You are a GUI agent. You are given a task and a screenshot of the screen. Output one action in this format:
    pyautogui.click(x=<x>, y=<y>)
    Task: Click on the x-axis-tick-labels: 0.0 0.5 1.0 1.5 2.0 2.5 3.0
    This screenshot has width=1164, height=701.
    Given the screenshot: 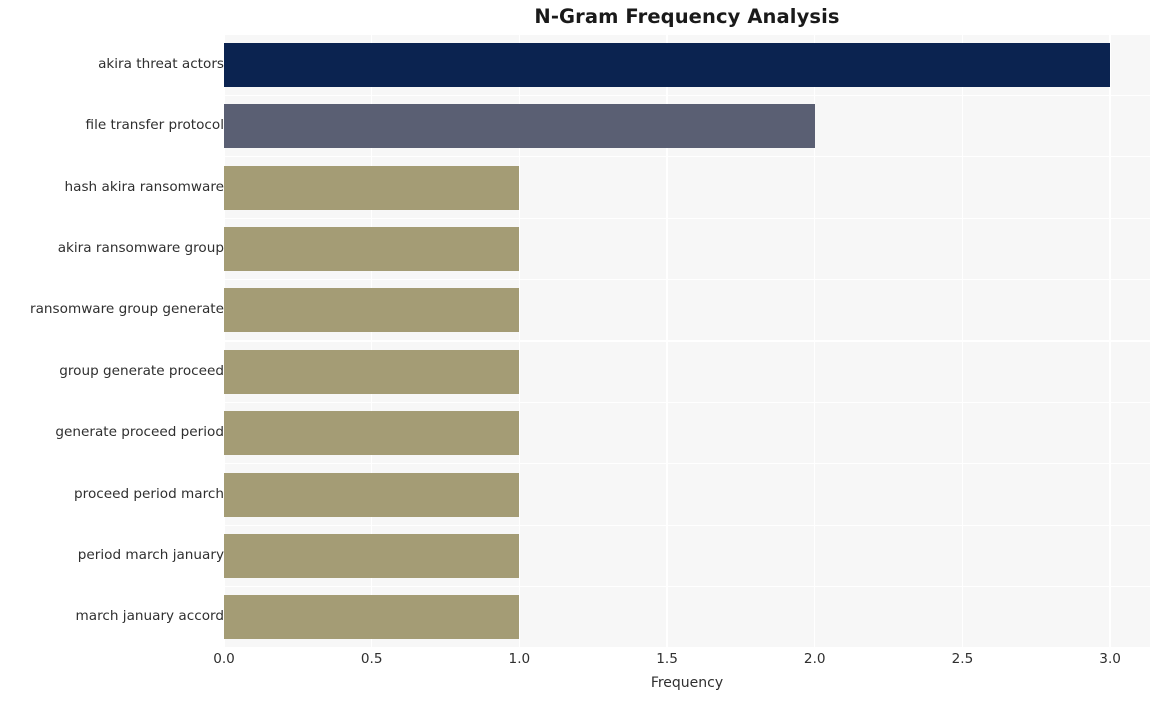 What is the action you would take?
    pyautogui.click(x=582, y=664)
    